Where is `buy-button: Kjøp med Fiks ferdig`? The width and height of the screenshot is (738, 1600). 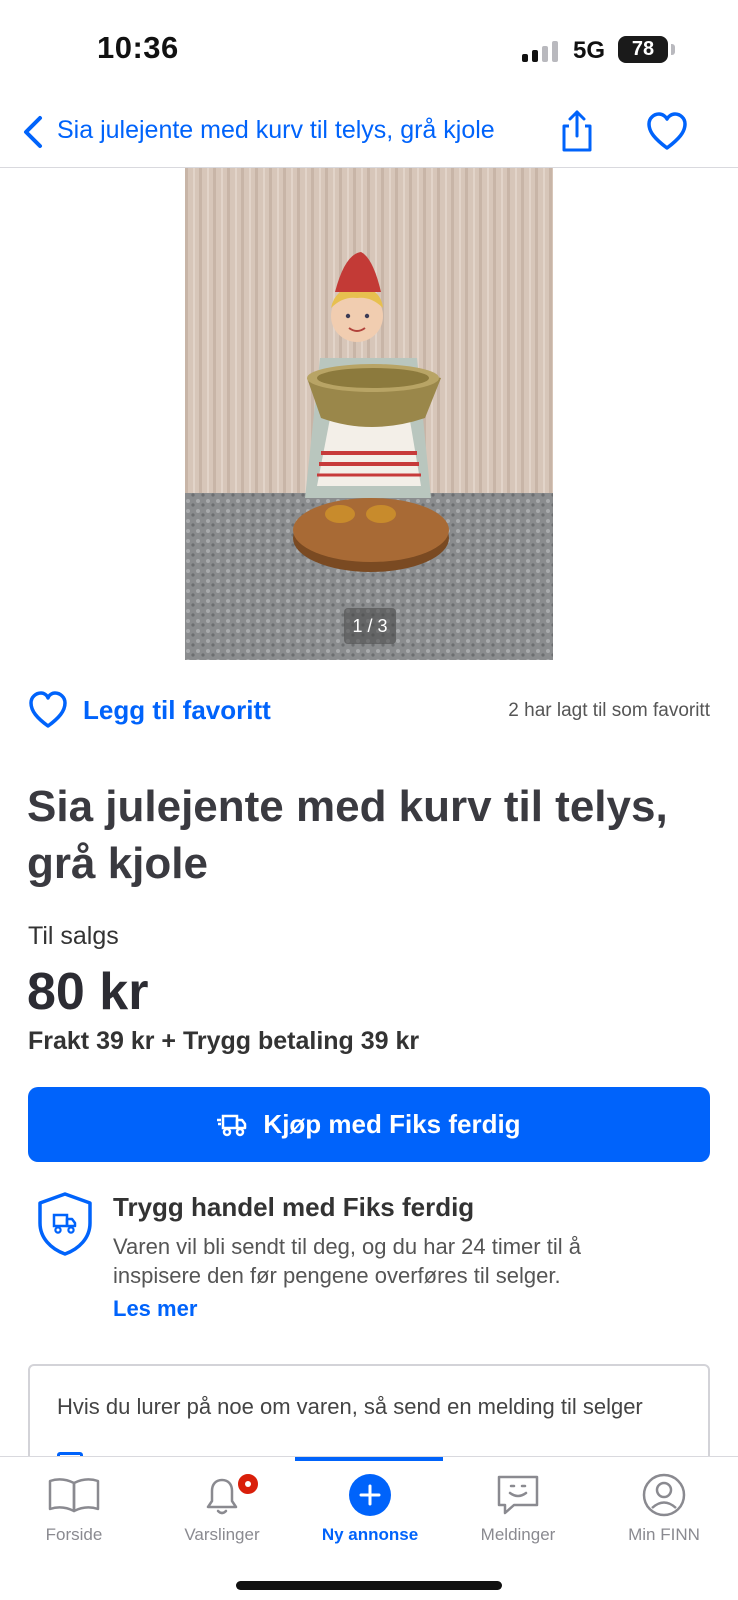
buy-button: Kjøp med Fiks ferdig is located at coordinates (369, 1124).